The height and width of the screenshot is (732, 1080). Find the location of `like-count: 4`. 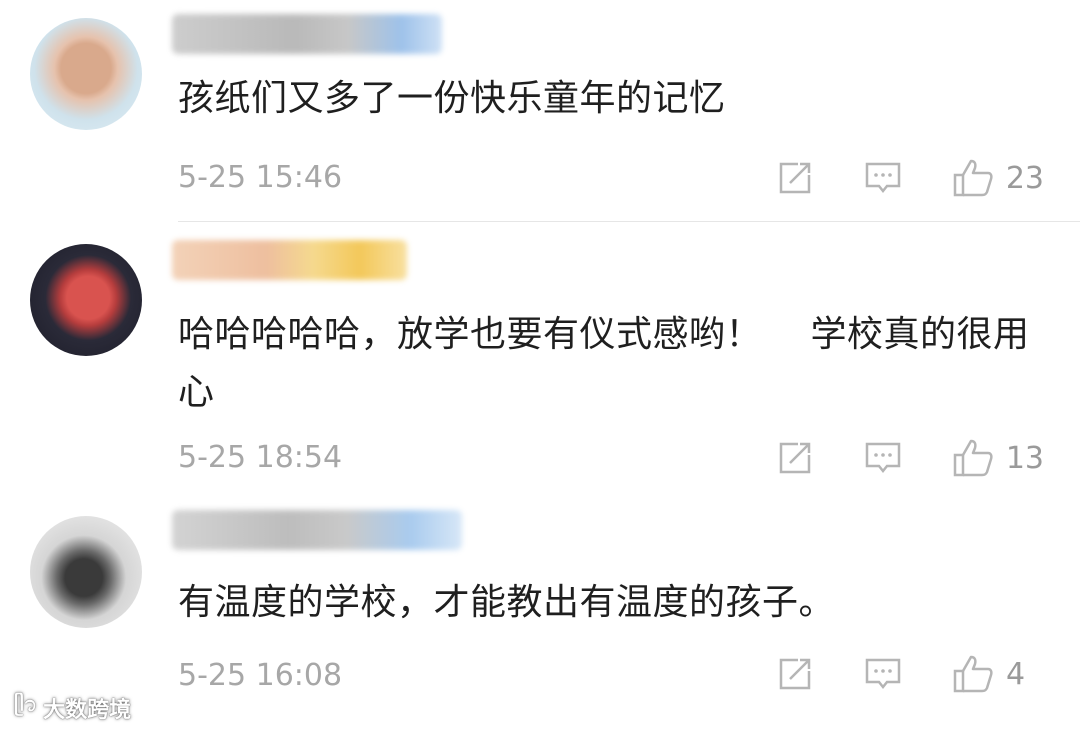

like-count: 4 is located at coordinates (1016, 674).